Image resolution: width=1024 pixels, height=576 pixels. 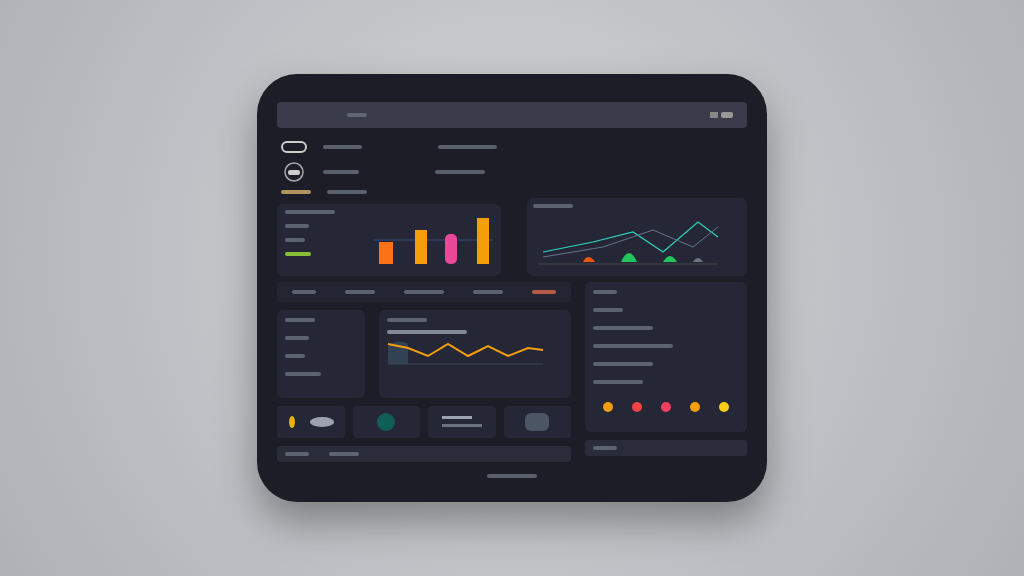 I want to click on list-icon, so click(x=461, y=422).